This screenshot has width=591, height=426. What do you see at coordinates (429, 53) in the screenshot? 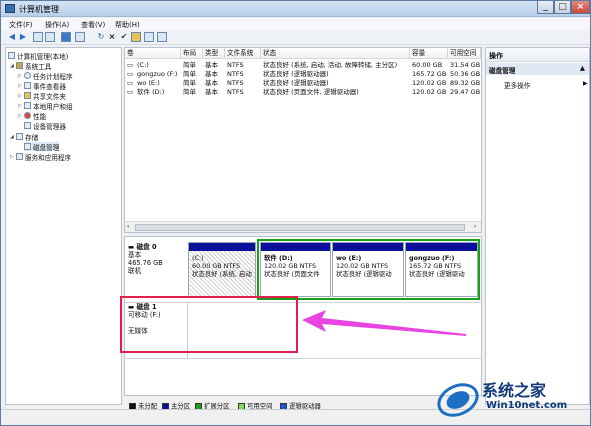
I see `col-capacity: 容量` at bounding box center [429, 53].